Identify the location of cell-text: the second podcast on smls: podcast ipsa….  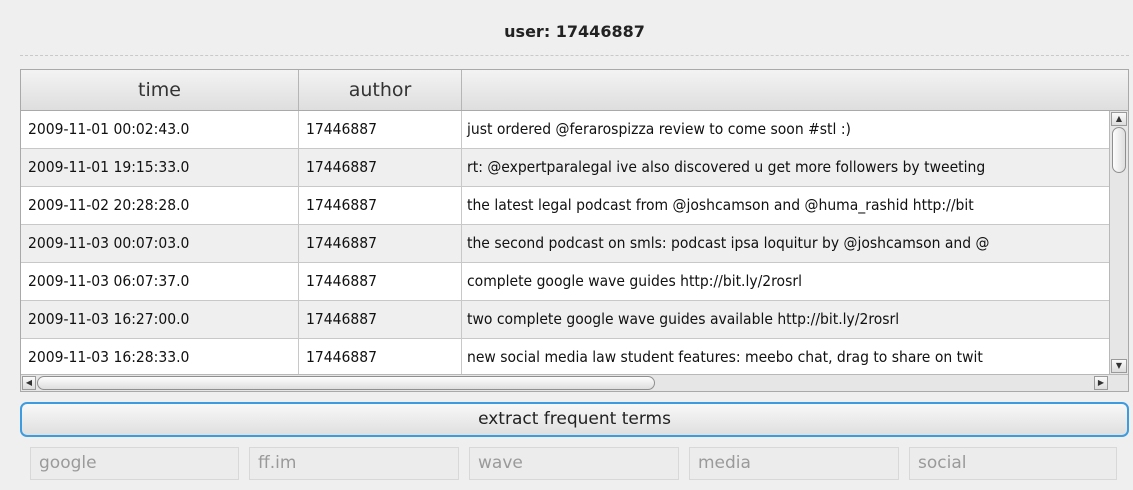
(728, 243).